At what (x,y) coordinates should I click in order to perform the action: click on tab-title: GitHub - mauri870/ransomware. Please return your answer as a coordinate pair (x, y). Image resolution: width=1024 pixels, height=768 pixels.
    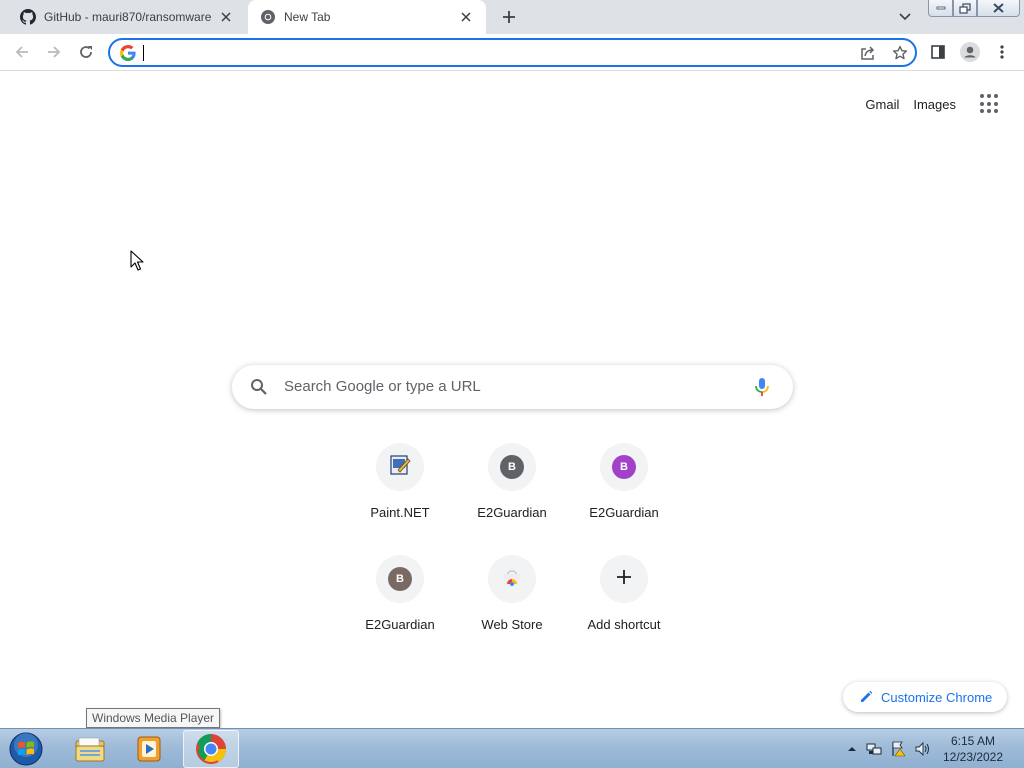
    Looking at the image, I should click on (128, 17).